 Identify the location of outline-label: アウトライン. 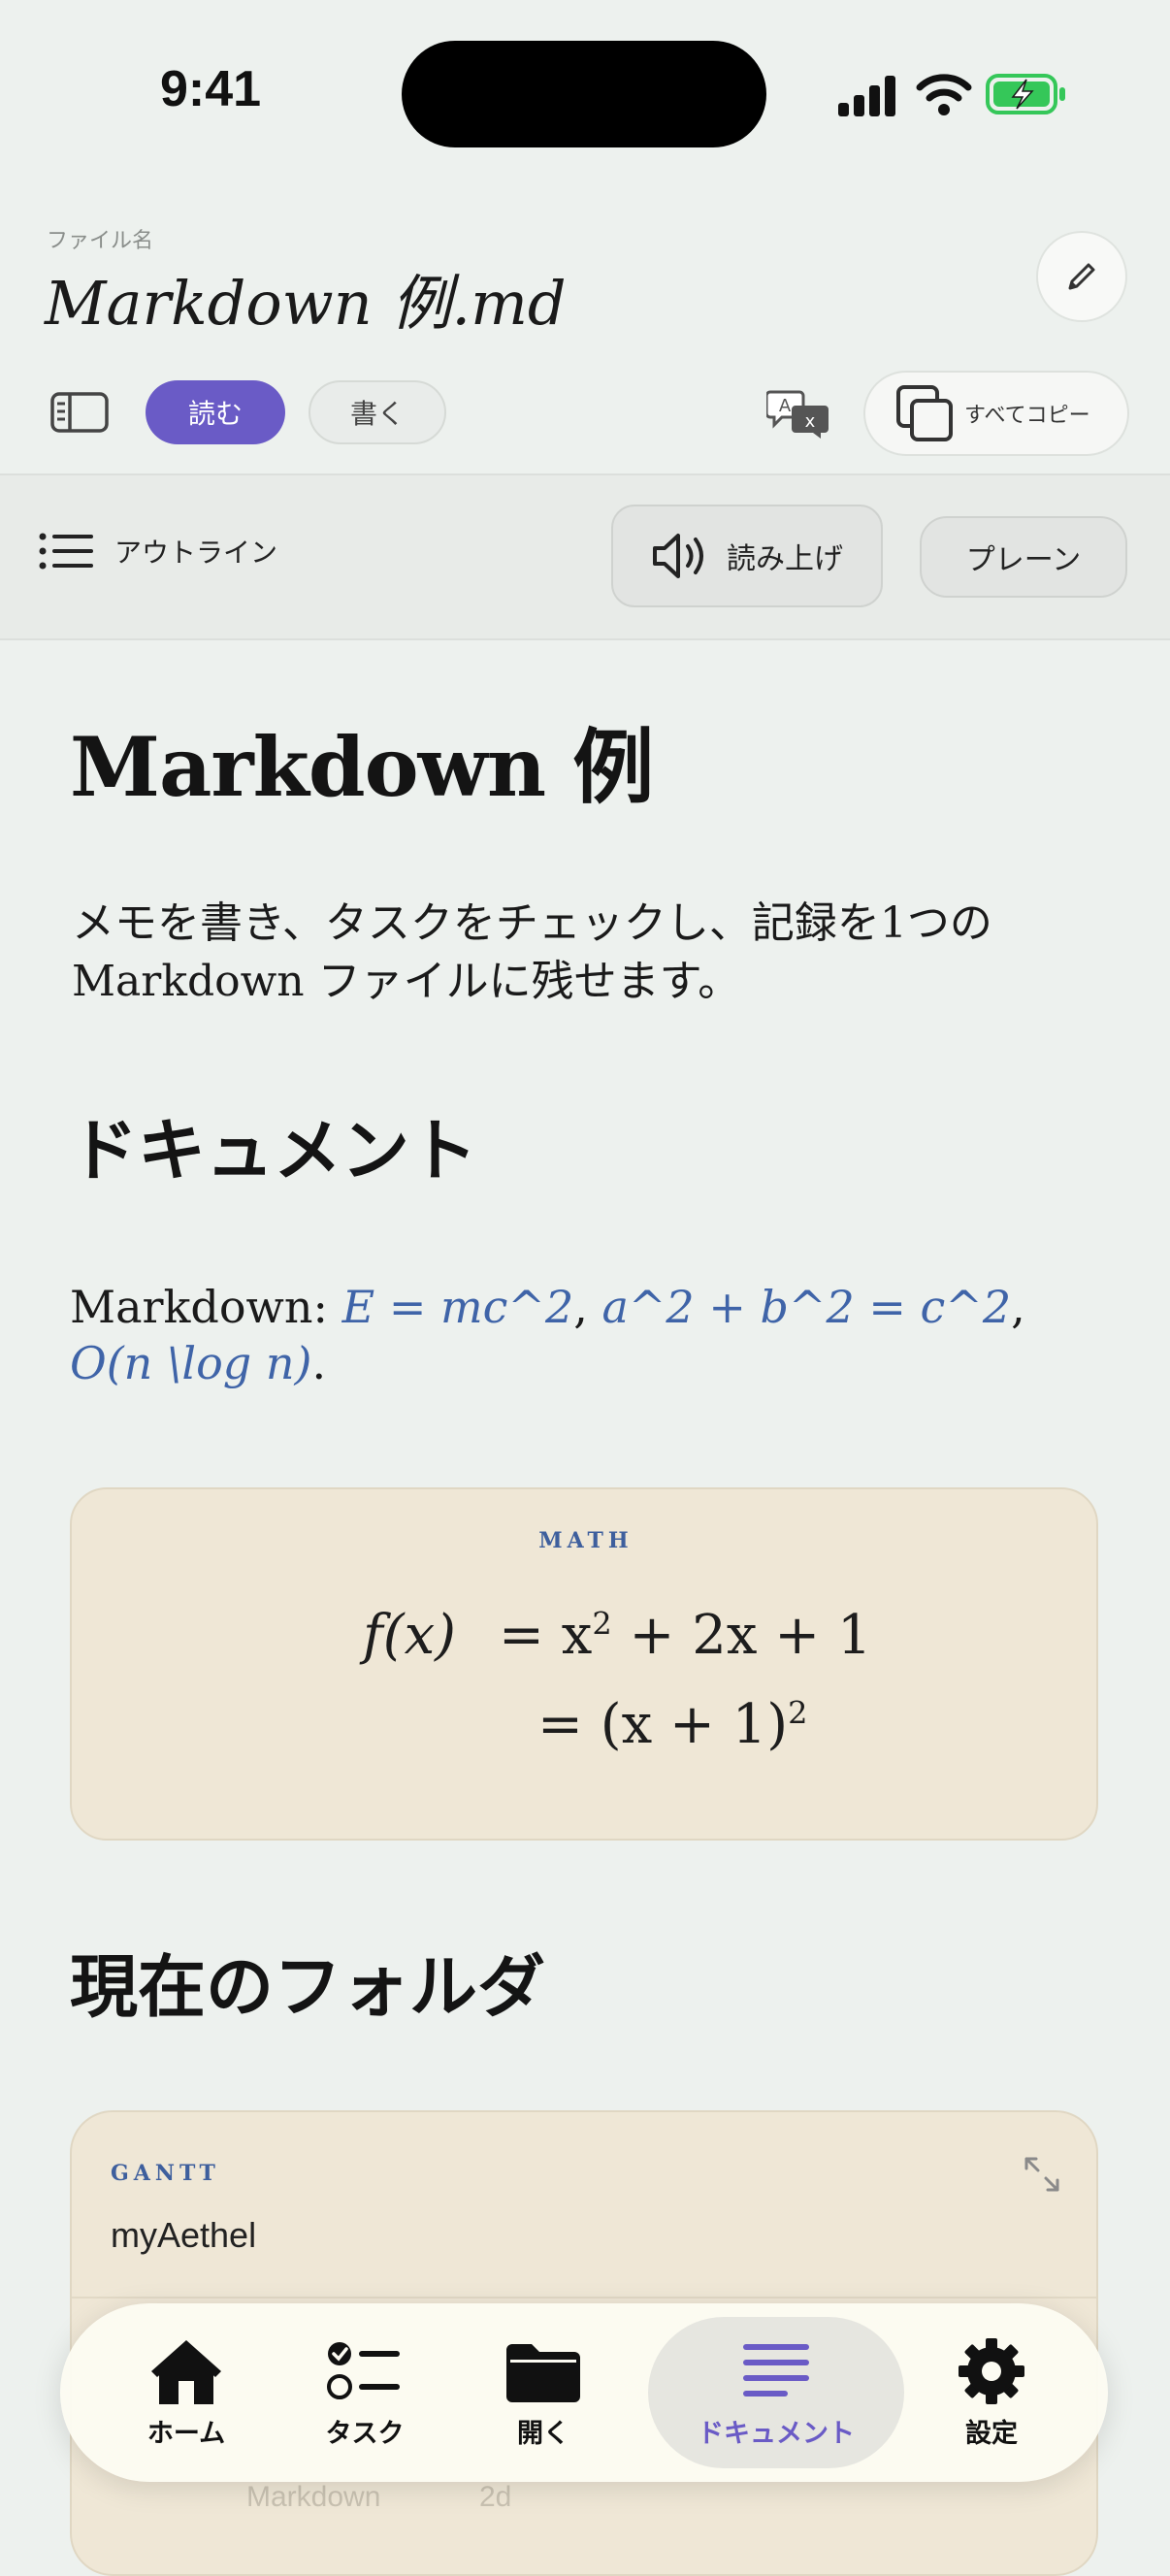
(196, 553).